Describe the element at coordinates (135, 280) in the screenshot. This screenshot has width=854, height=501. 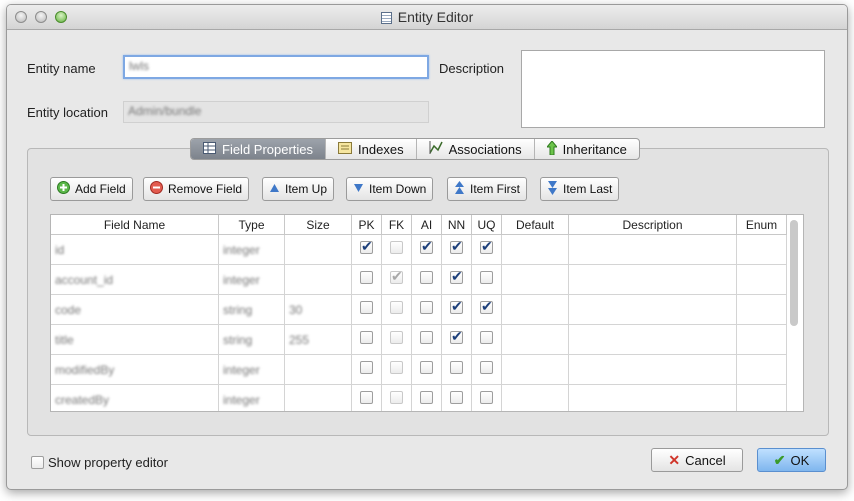
I see `table-cell-name: account_id` at that location.